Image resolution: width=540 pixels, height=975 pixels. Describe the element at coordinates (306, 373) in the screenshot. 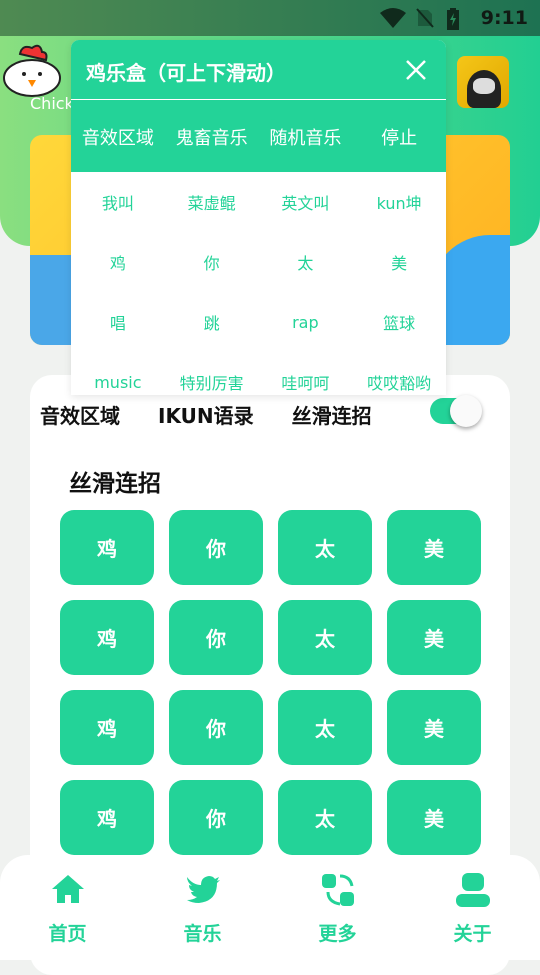

I see `sound-item: 哇呵呵` at that location.